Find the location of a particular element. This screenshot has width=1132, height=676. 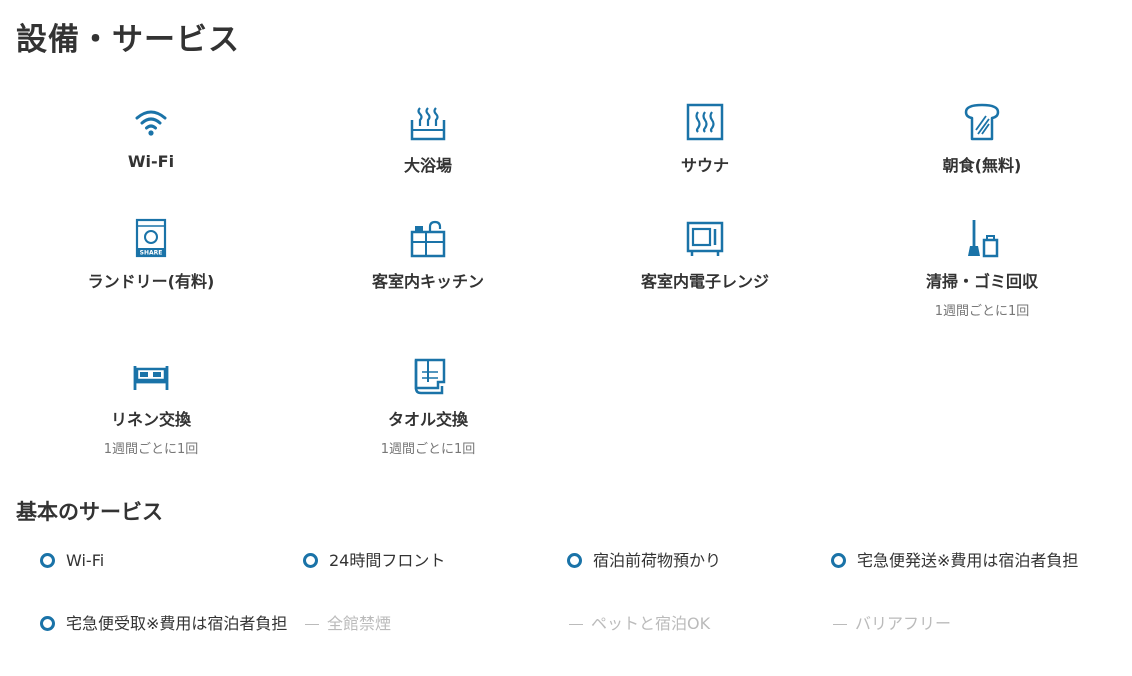

microwave-icon is located at coordinates (705, 238).